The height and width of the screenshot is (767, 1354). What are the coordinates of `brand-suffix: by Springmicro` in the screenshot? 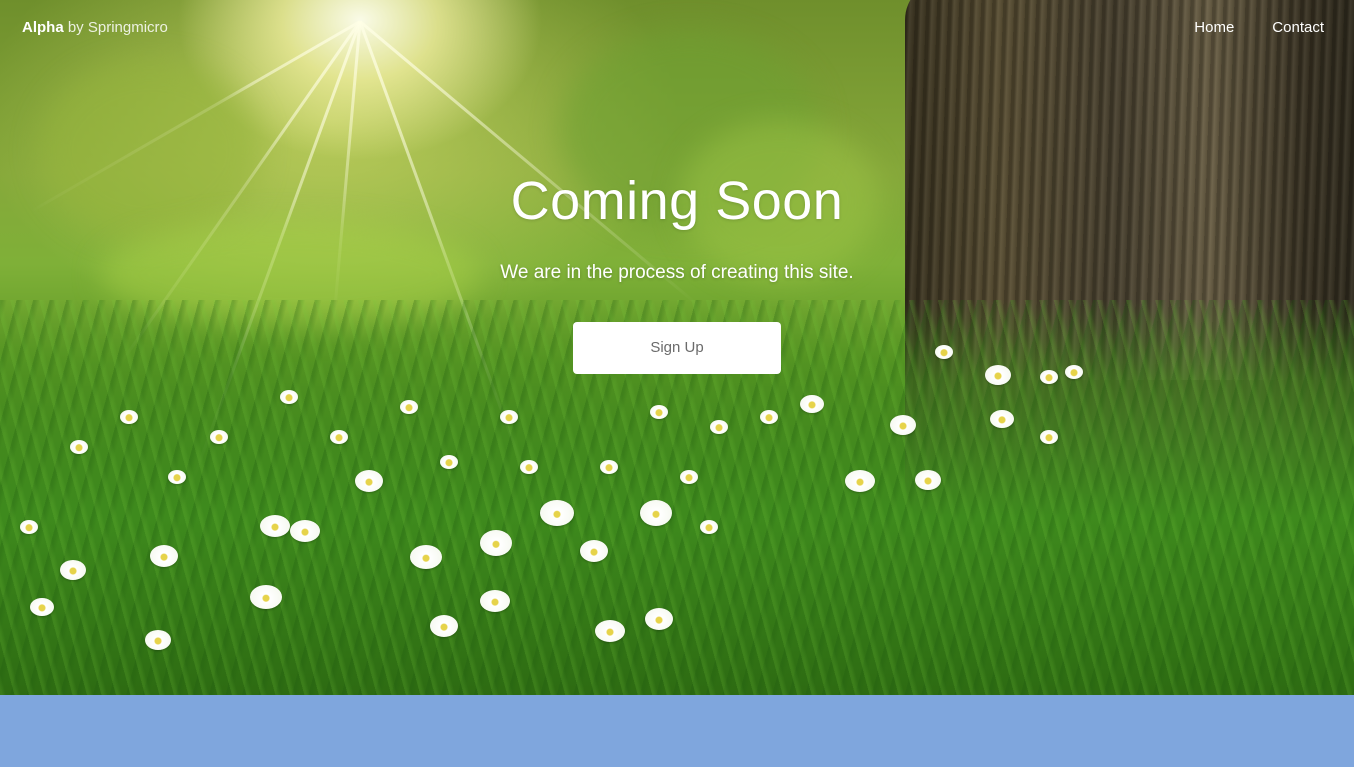 It's located at (117, 27).